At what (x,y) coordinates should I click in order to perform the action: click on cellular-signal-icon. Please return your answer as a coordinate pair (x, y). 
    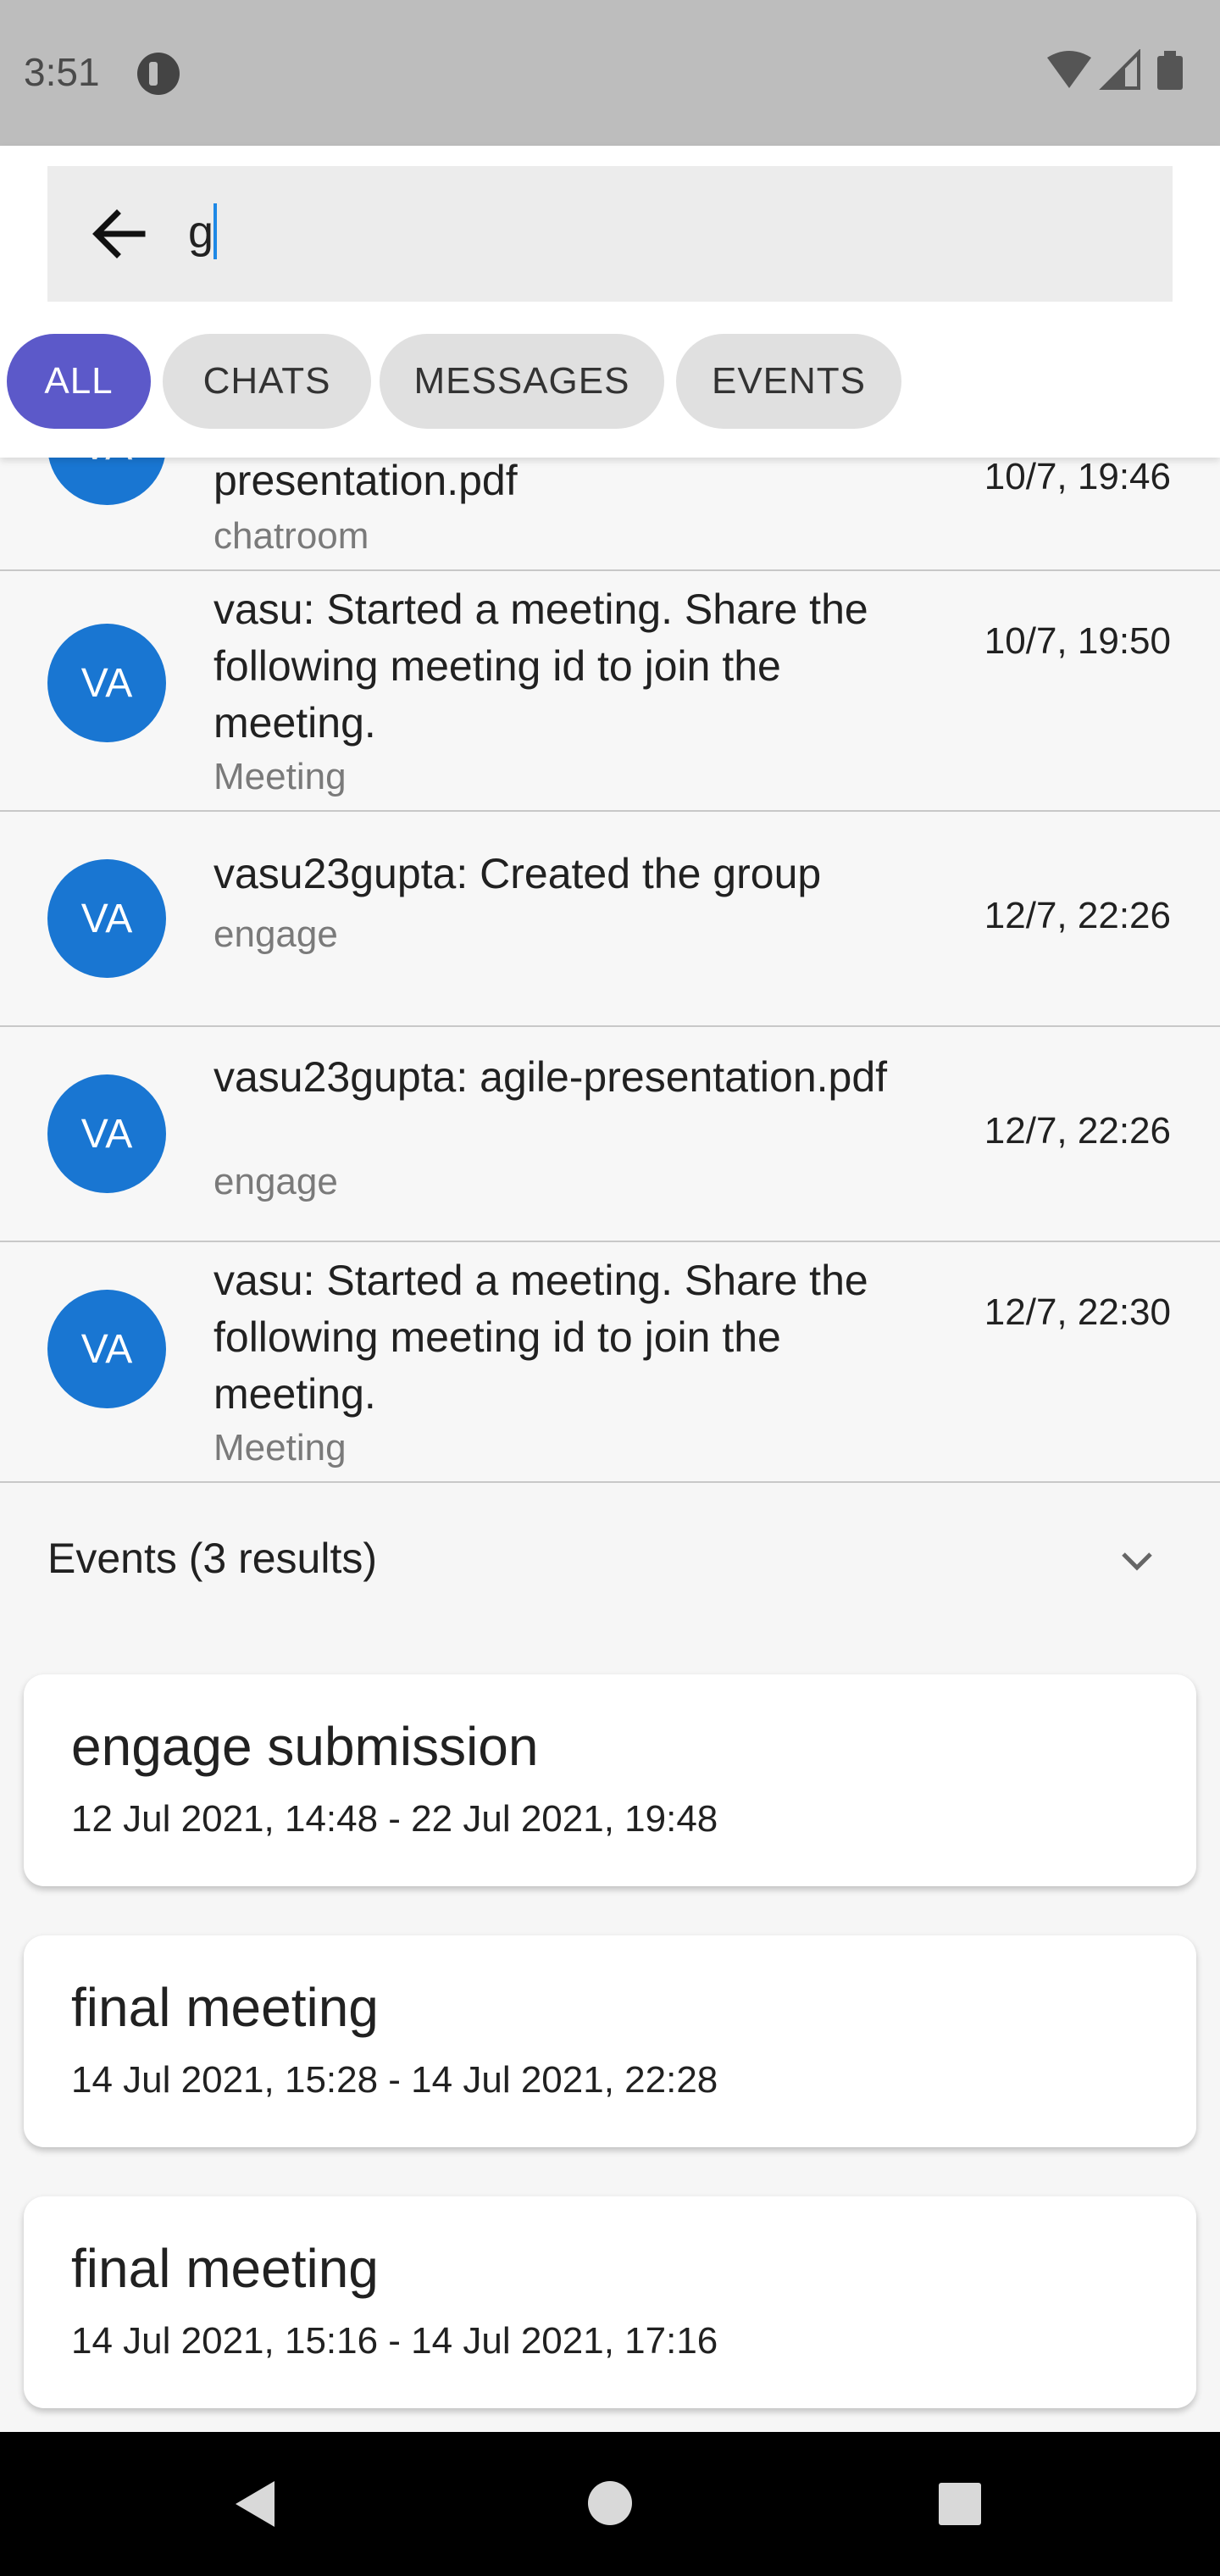
    Looking at the image, I should click on (1119, 69).